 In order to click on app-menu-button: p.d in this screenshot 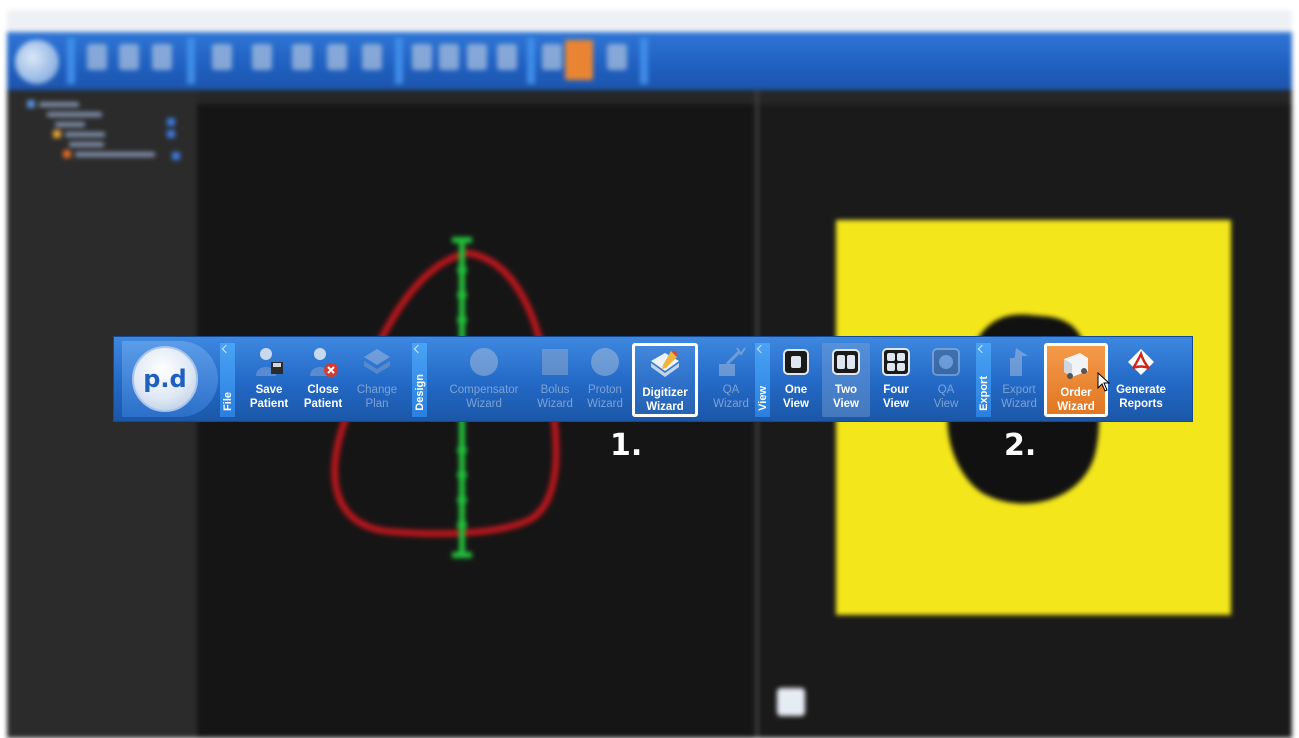, I will do `click(170, 379)`.